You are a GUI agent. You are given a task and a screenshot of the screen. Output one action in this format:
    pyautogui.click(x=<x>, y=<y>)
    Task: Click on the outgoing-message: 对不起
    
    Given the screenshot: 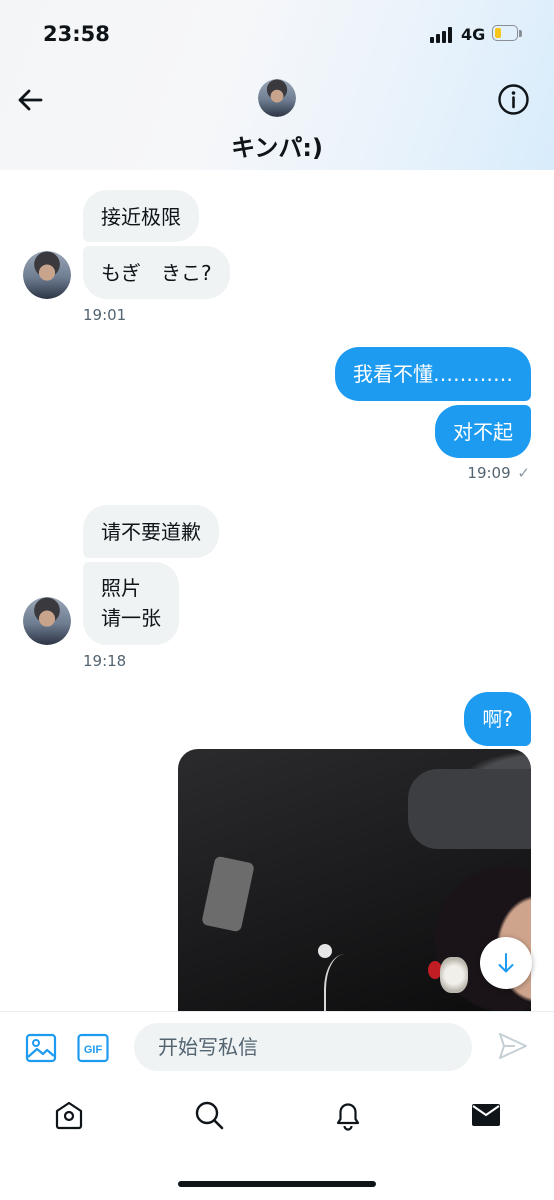 What is the action you would take?
    pyautogui.click(x=483, y=431)
    